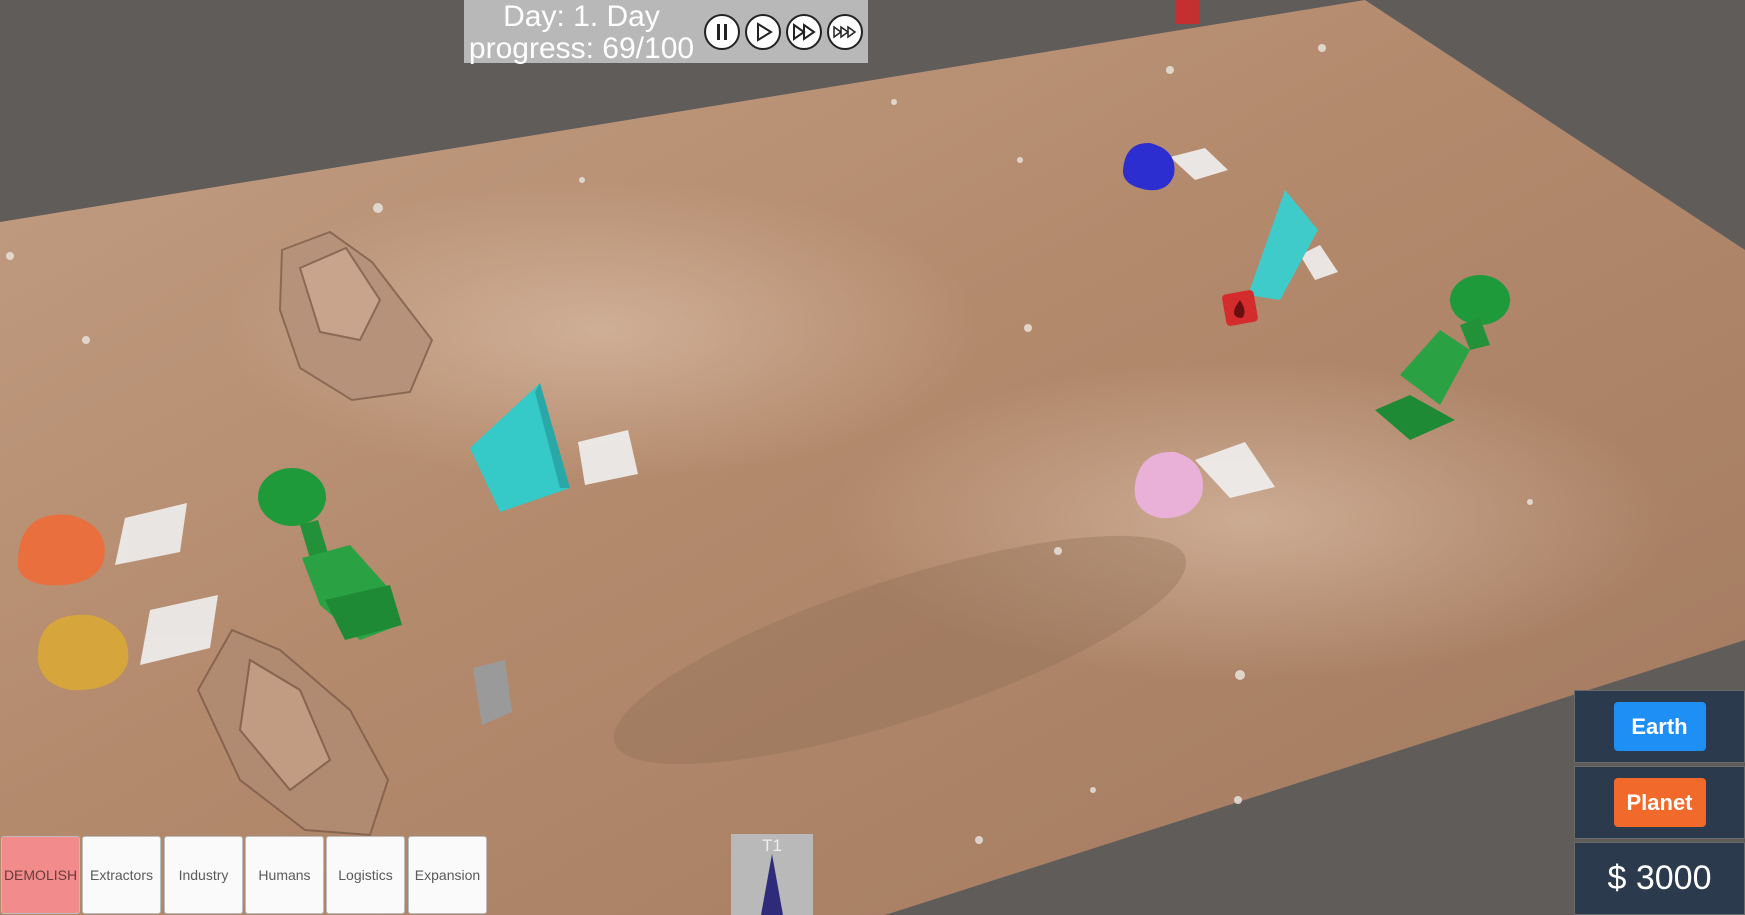 This screenshot has height=915, width=1745. I want to click on demolish-button: DEMOLISH, so click(40, 875).